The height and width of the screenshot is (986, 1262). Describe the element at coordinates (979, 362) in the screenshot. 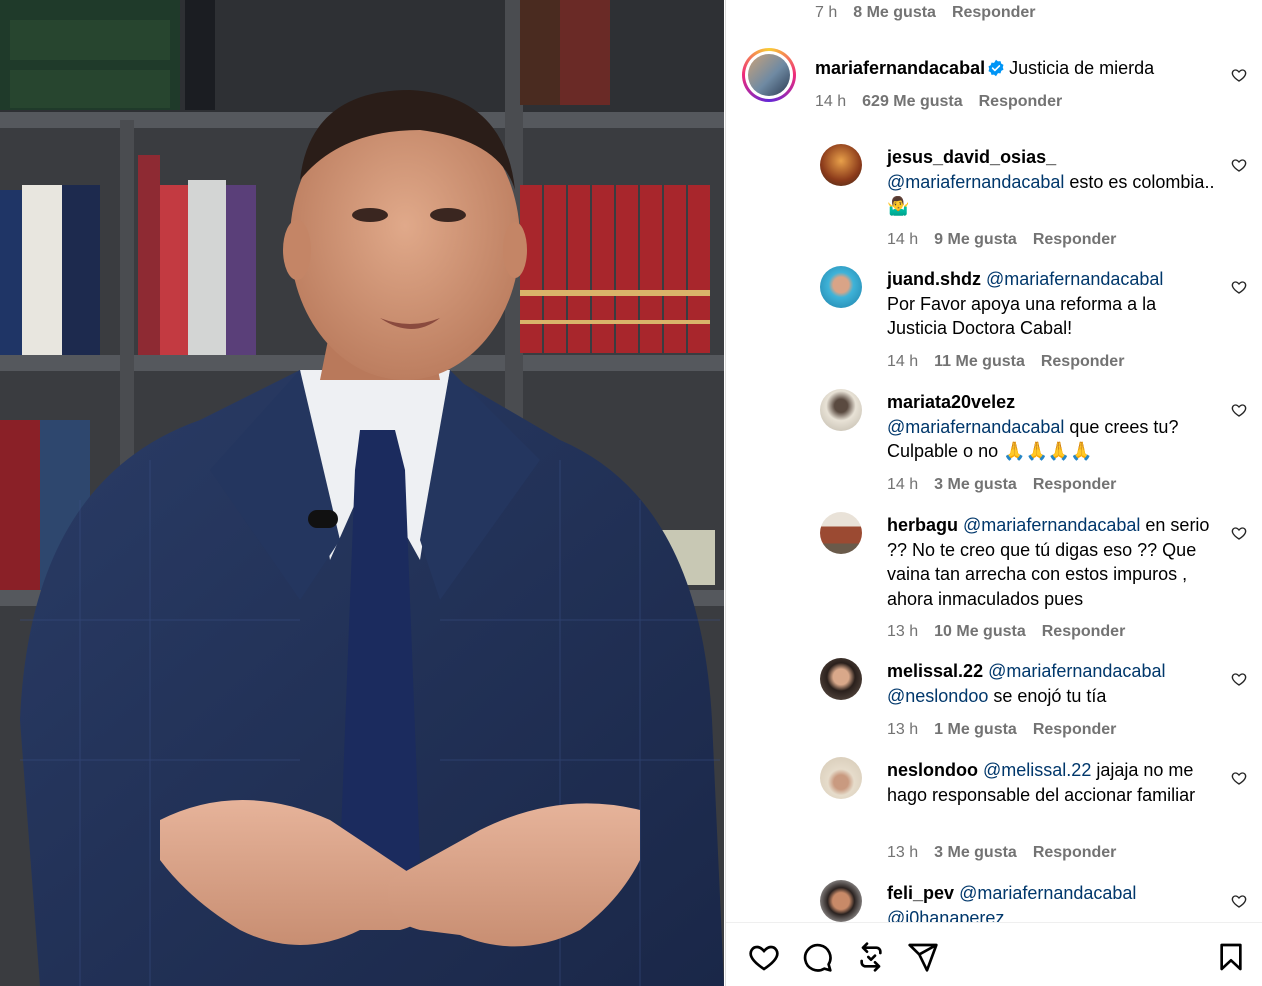

I see `comment-likes: 11 Me gusta` at that location.